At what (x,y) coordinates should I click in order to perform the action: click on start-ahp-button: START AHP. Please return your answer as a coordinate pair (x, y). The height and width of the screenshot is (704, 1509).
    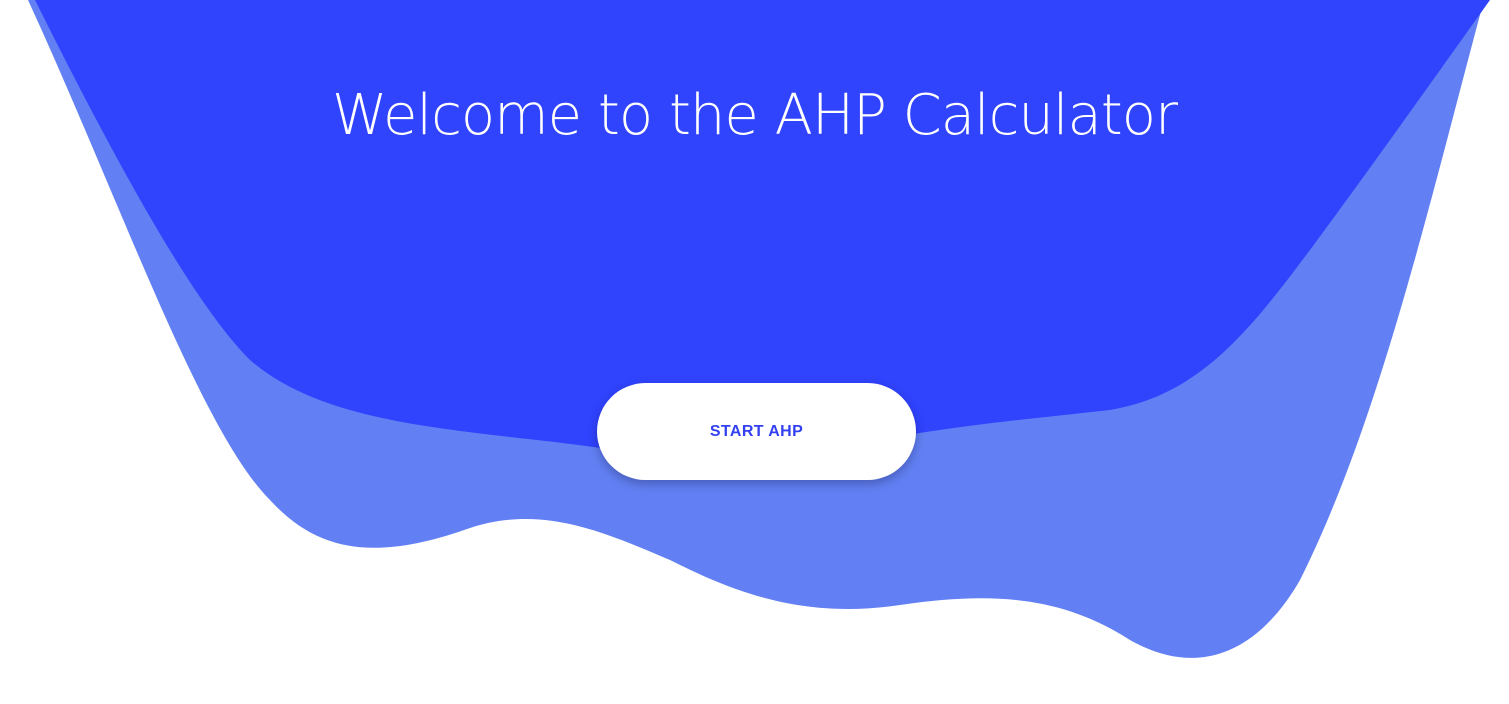
    Looking at the image, I should click on (756, 431).